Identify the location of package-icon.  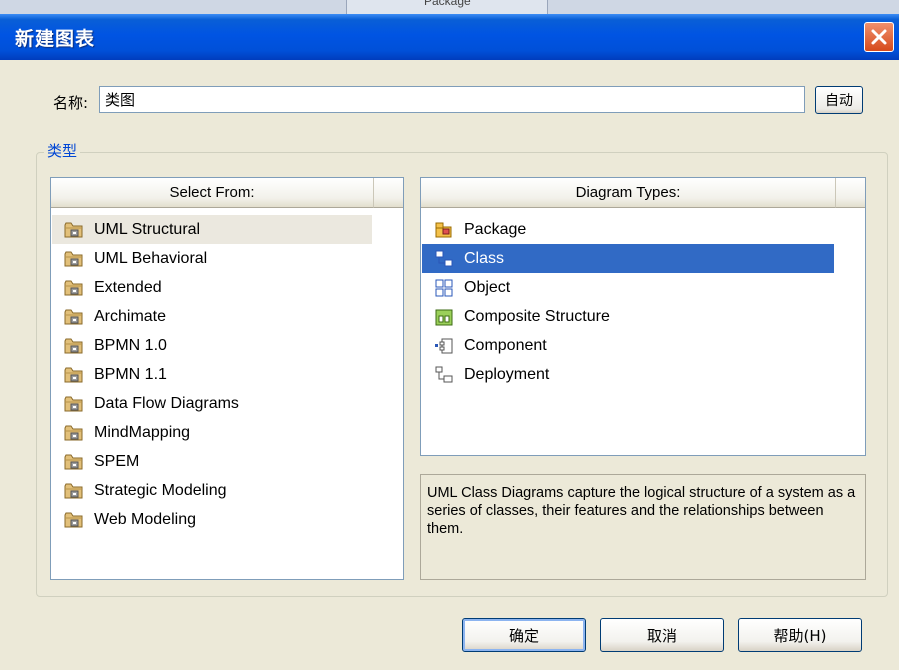
(444, 230).